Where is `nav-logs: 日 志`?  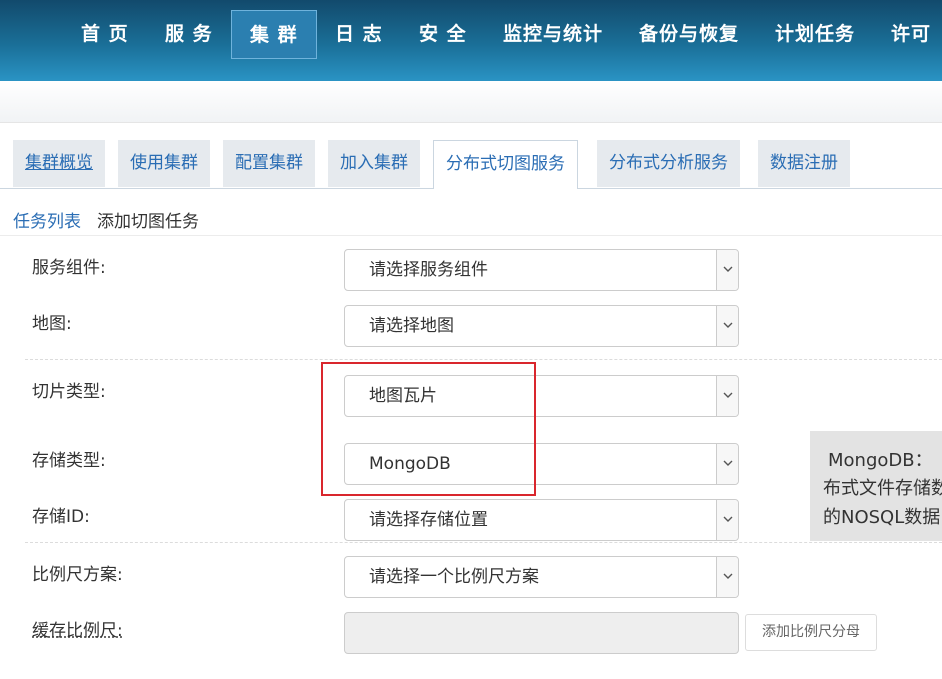 nav-logs: 日 志 is located at coordinates (359, 34).